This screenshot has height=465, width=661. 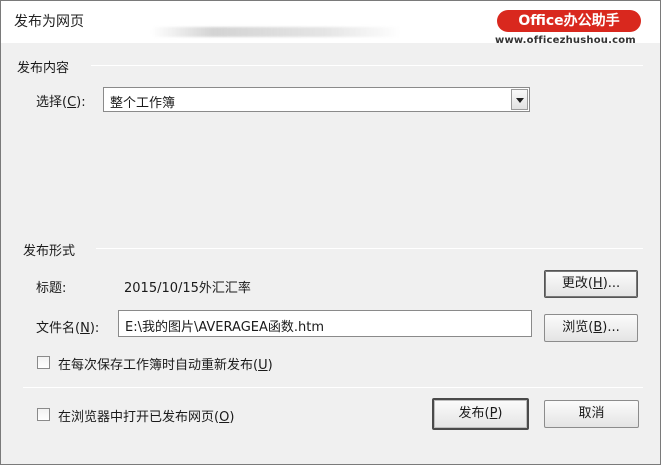 What do you see at coordinates (43, 362) in the screenshot?
I see `autorepublish-checkbox` at bounding box center [43, 362].